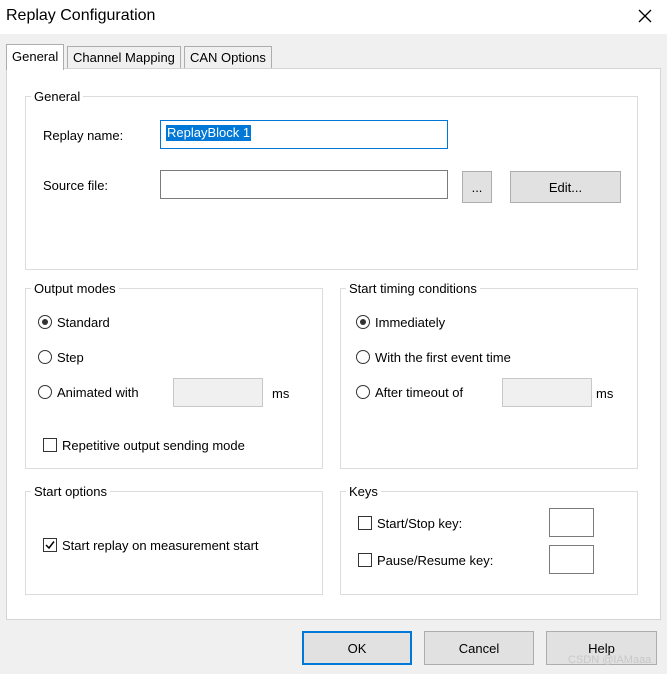  What do you see at coordinates (605, 393) in the screenshot?
I see `timeout-ms-unit: ms` at bounding box center [605, 393].